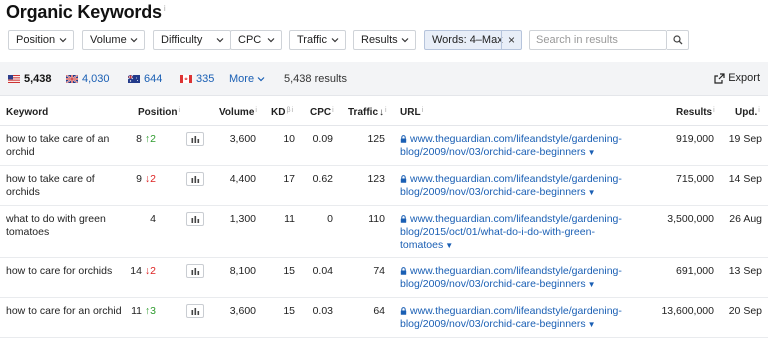 Image resolution: width=768 pixels, height=340 pixels. Describe the element at coordinates (145, 79) in the screenshot. I see `country-au: 644` at that location.